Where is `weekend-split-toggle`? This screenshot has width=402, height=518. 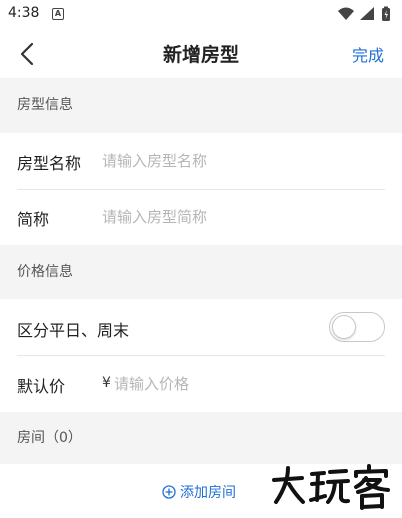 weekend-split-toggle is located at coordinates (357, 327).